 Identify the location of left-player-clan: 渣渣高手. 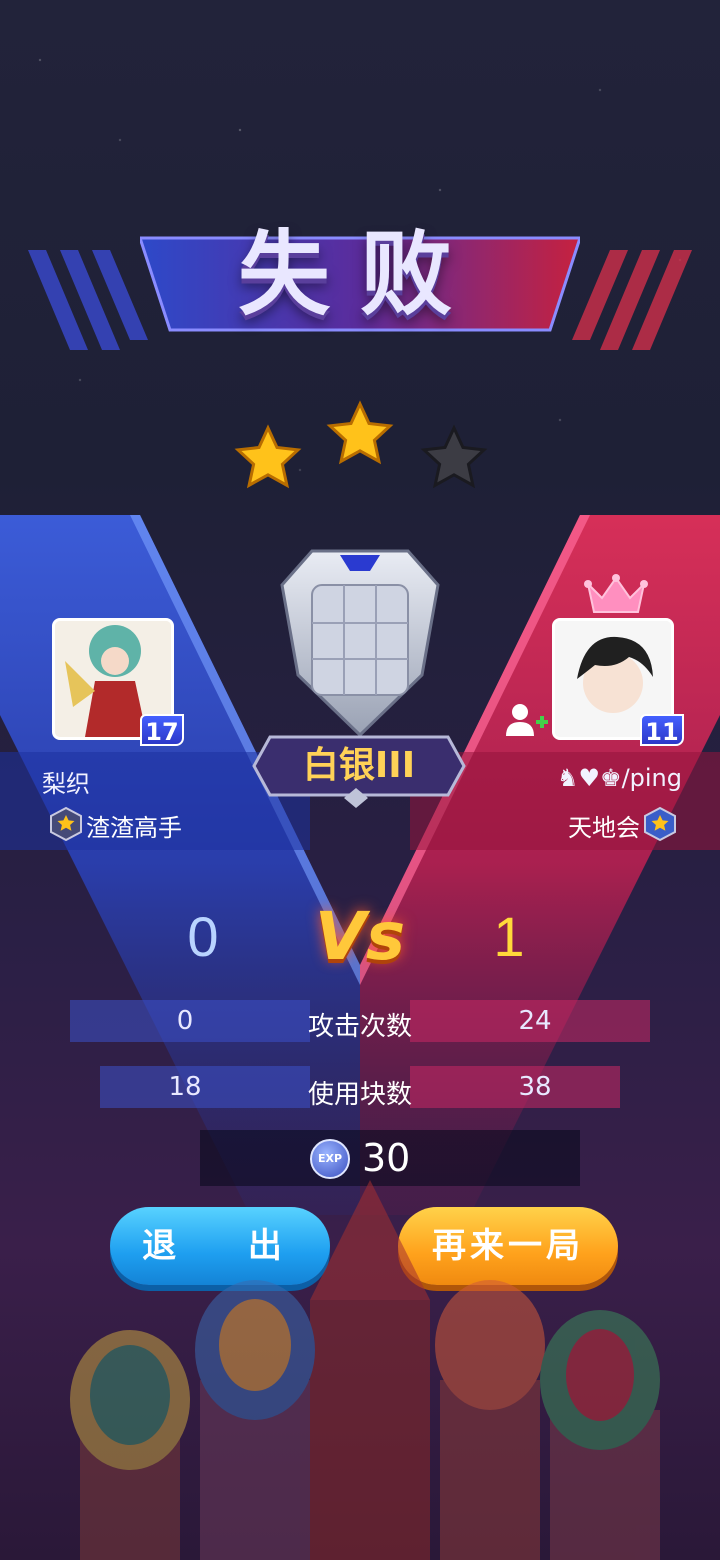
(134, 828).